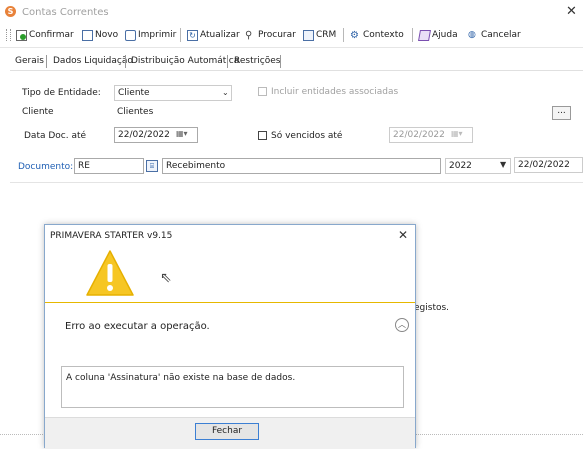  Describe the element at coordinates (402, 325) in the screenshot. I see `collapse-chevron-up-icon: ︿` at that location.